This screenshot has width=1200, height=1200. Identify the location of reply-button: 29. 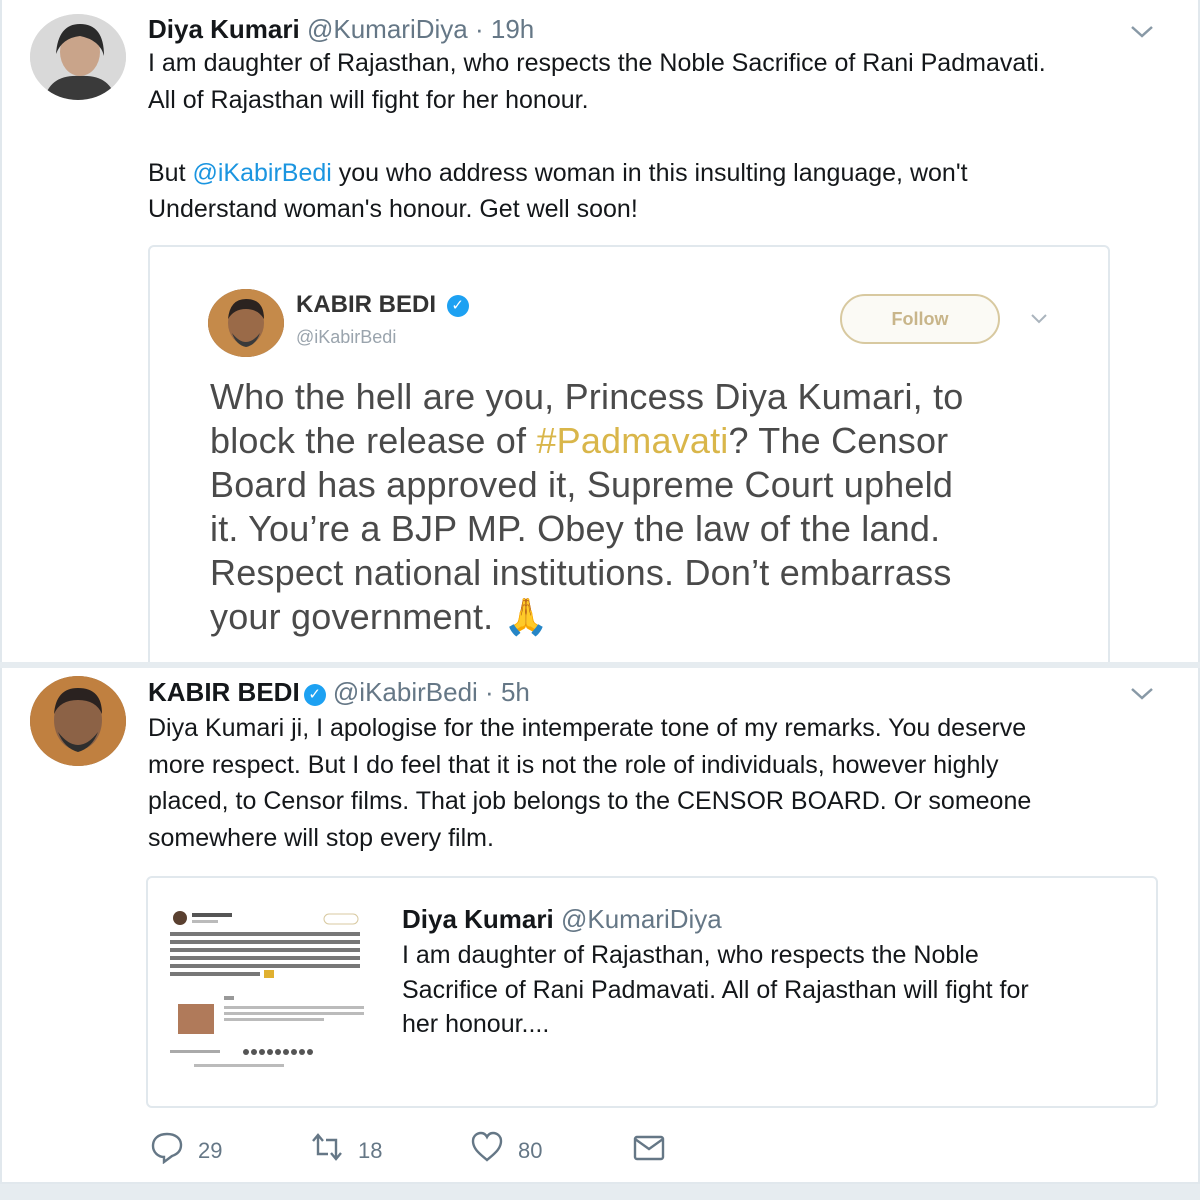
(186, 1147).